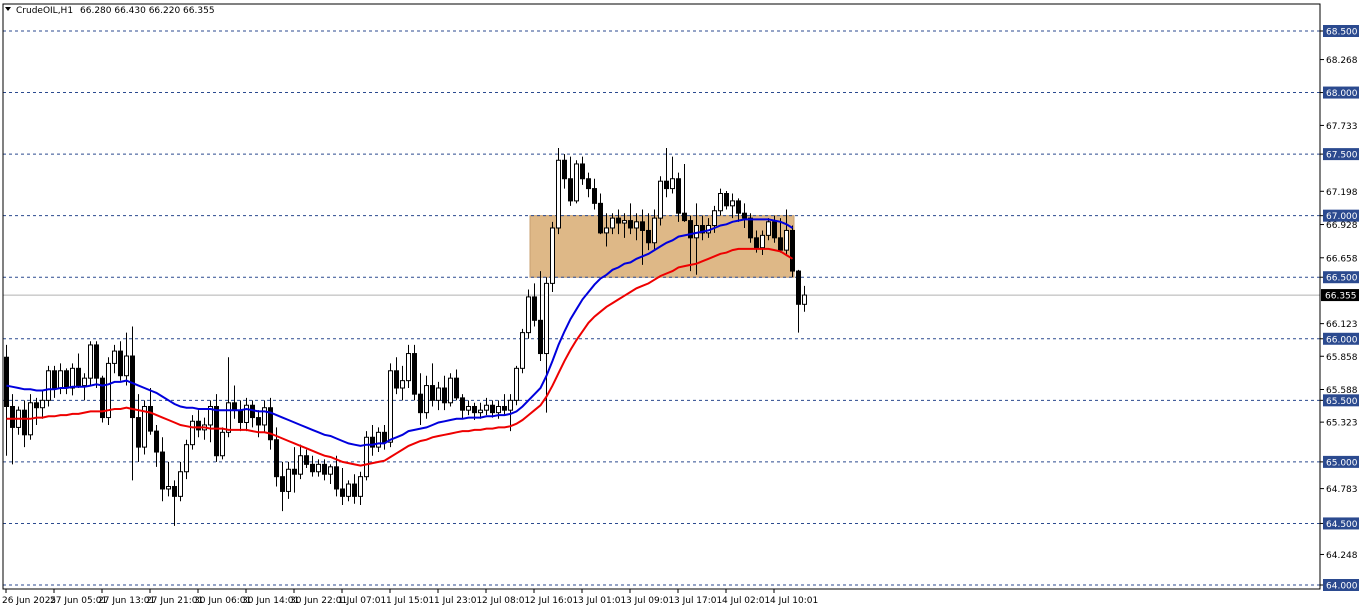  What do you see at coordinates (1342, 587) in the screenshot?
I see `y-tick-label: 64.000` at bounding box center [1342, 587].